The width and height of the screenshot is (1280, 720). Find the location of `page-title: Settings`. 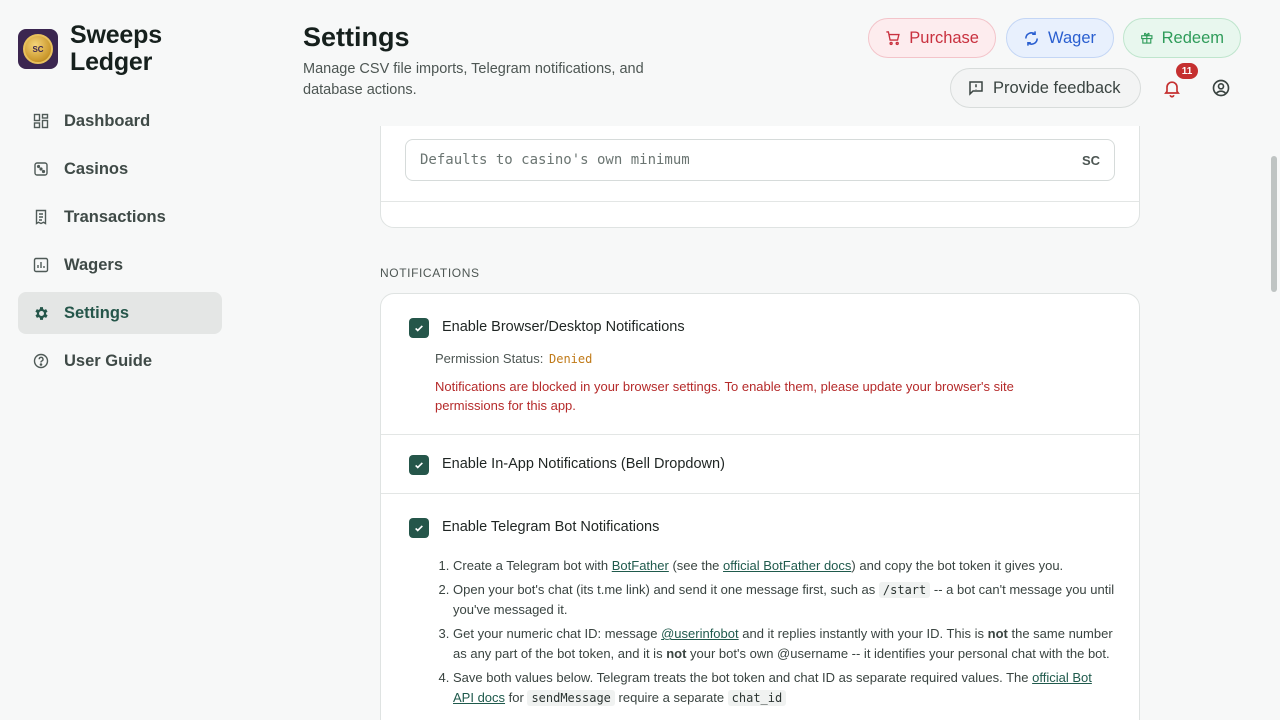

page-title: Settings is located at coordinates (356, 37).